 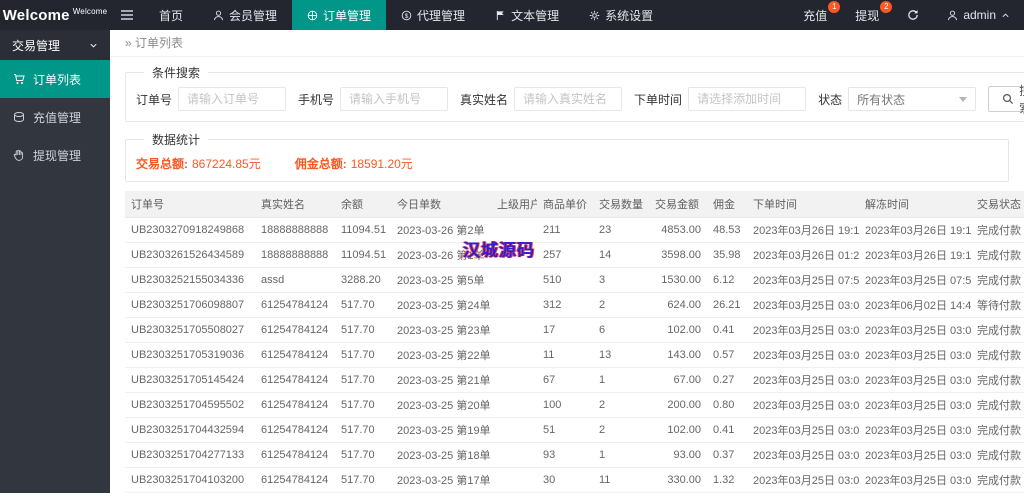 I want to click on column-header: 上级用户, so click(x=514, y=204).